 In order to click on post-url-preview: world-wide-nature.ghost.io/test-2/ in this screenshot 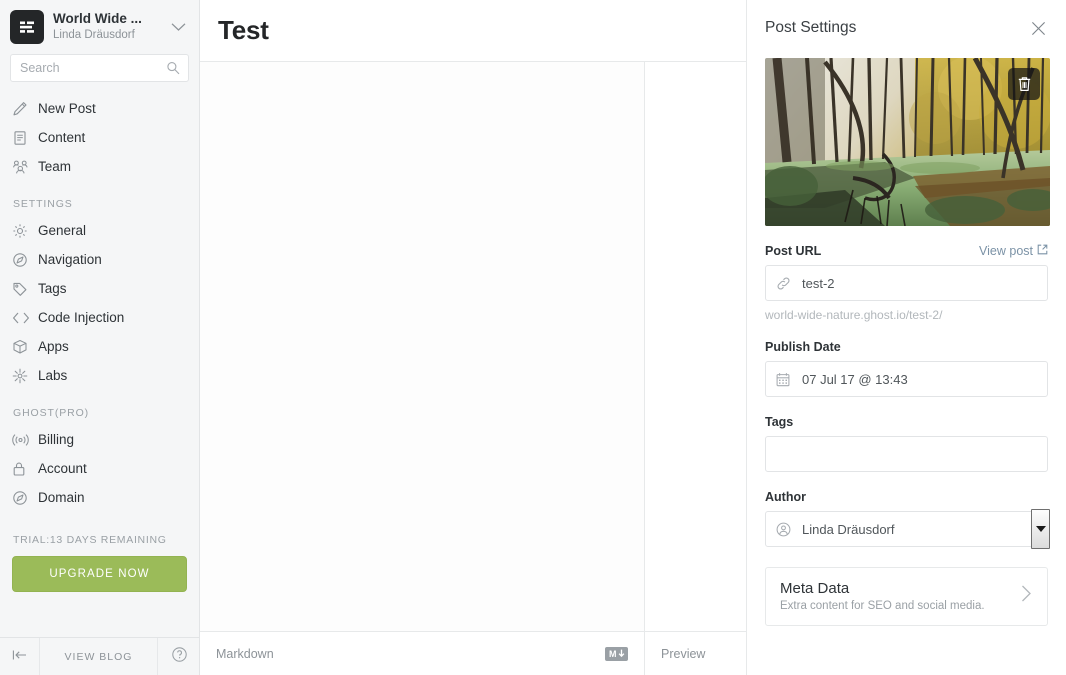, I will do `click(854, 315)`.